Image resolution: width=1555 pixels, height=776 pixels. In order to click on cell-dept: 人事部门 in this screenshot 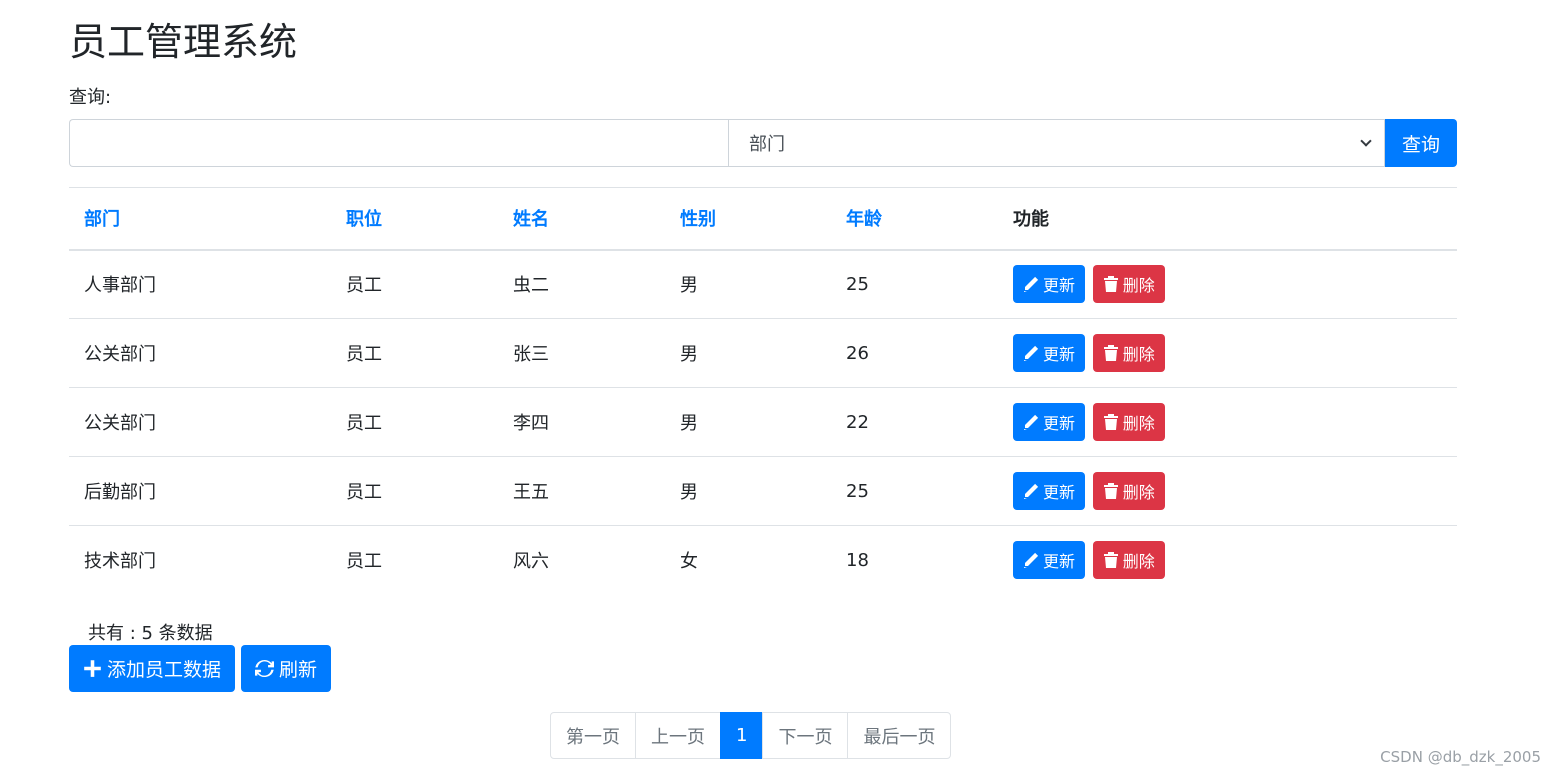, I will do `click(120, 286)`.